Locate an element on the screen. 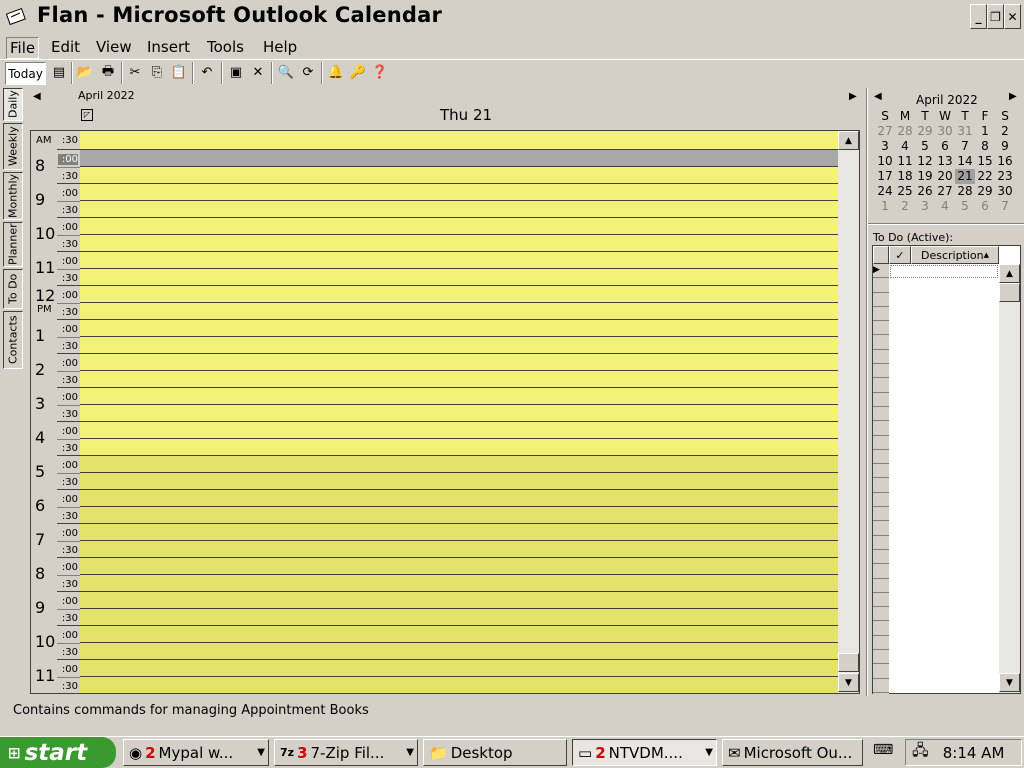 Image resolution: width=1024 pixels, height=768 pixels. outlook-app-icon is located at coordinates (16, 16).